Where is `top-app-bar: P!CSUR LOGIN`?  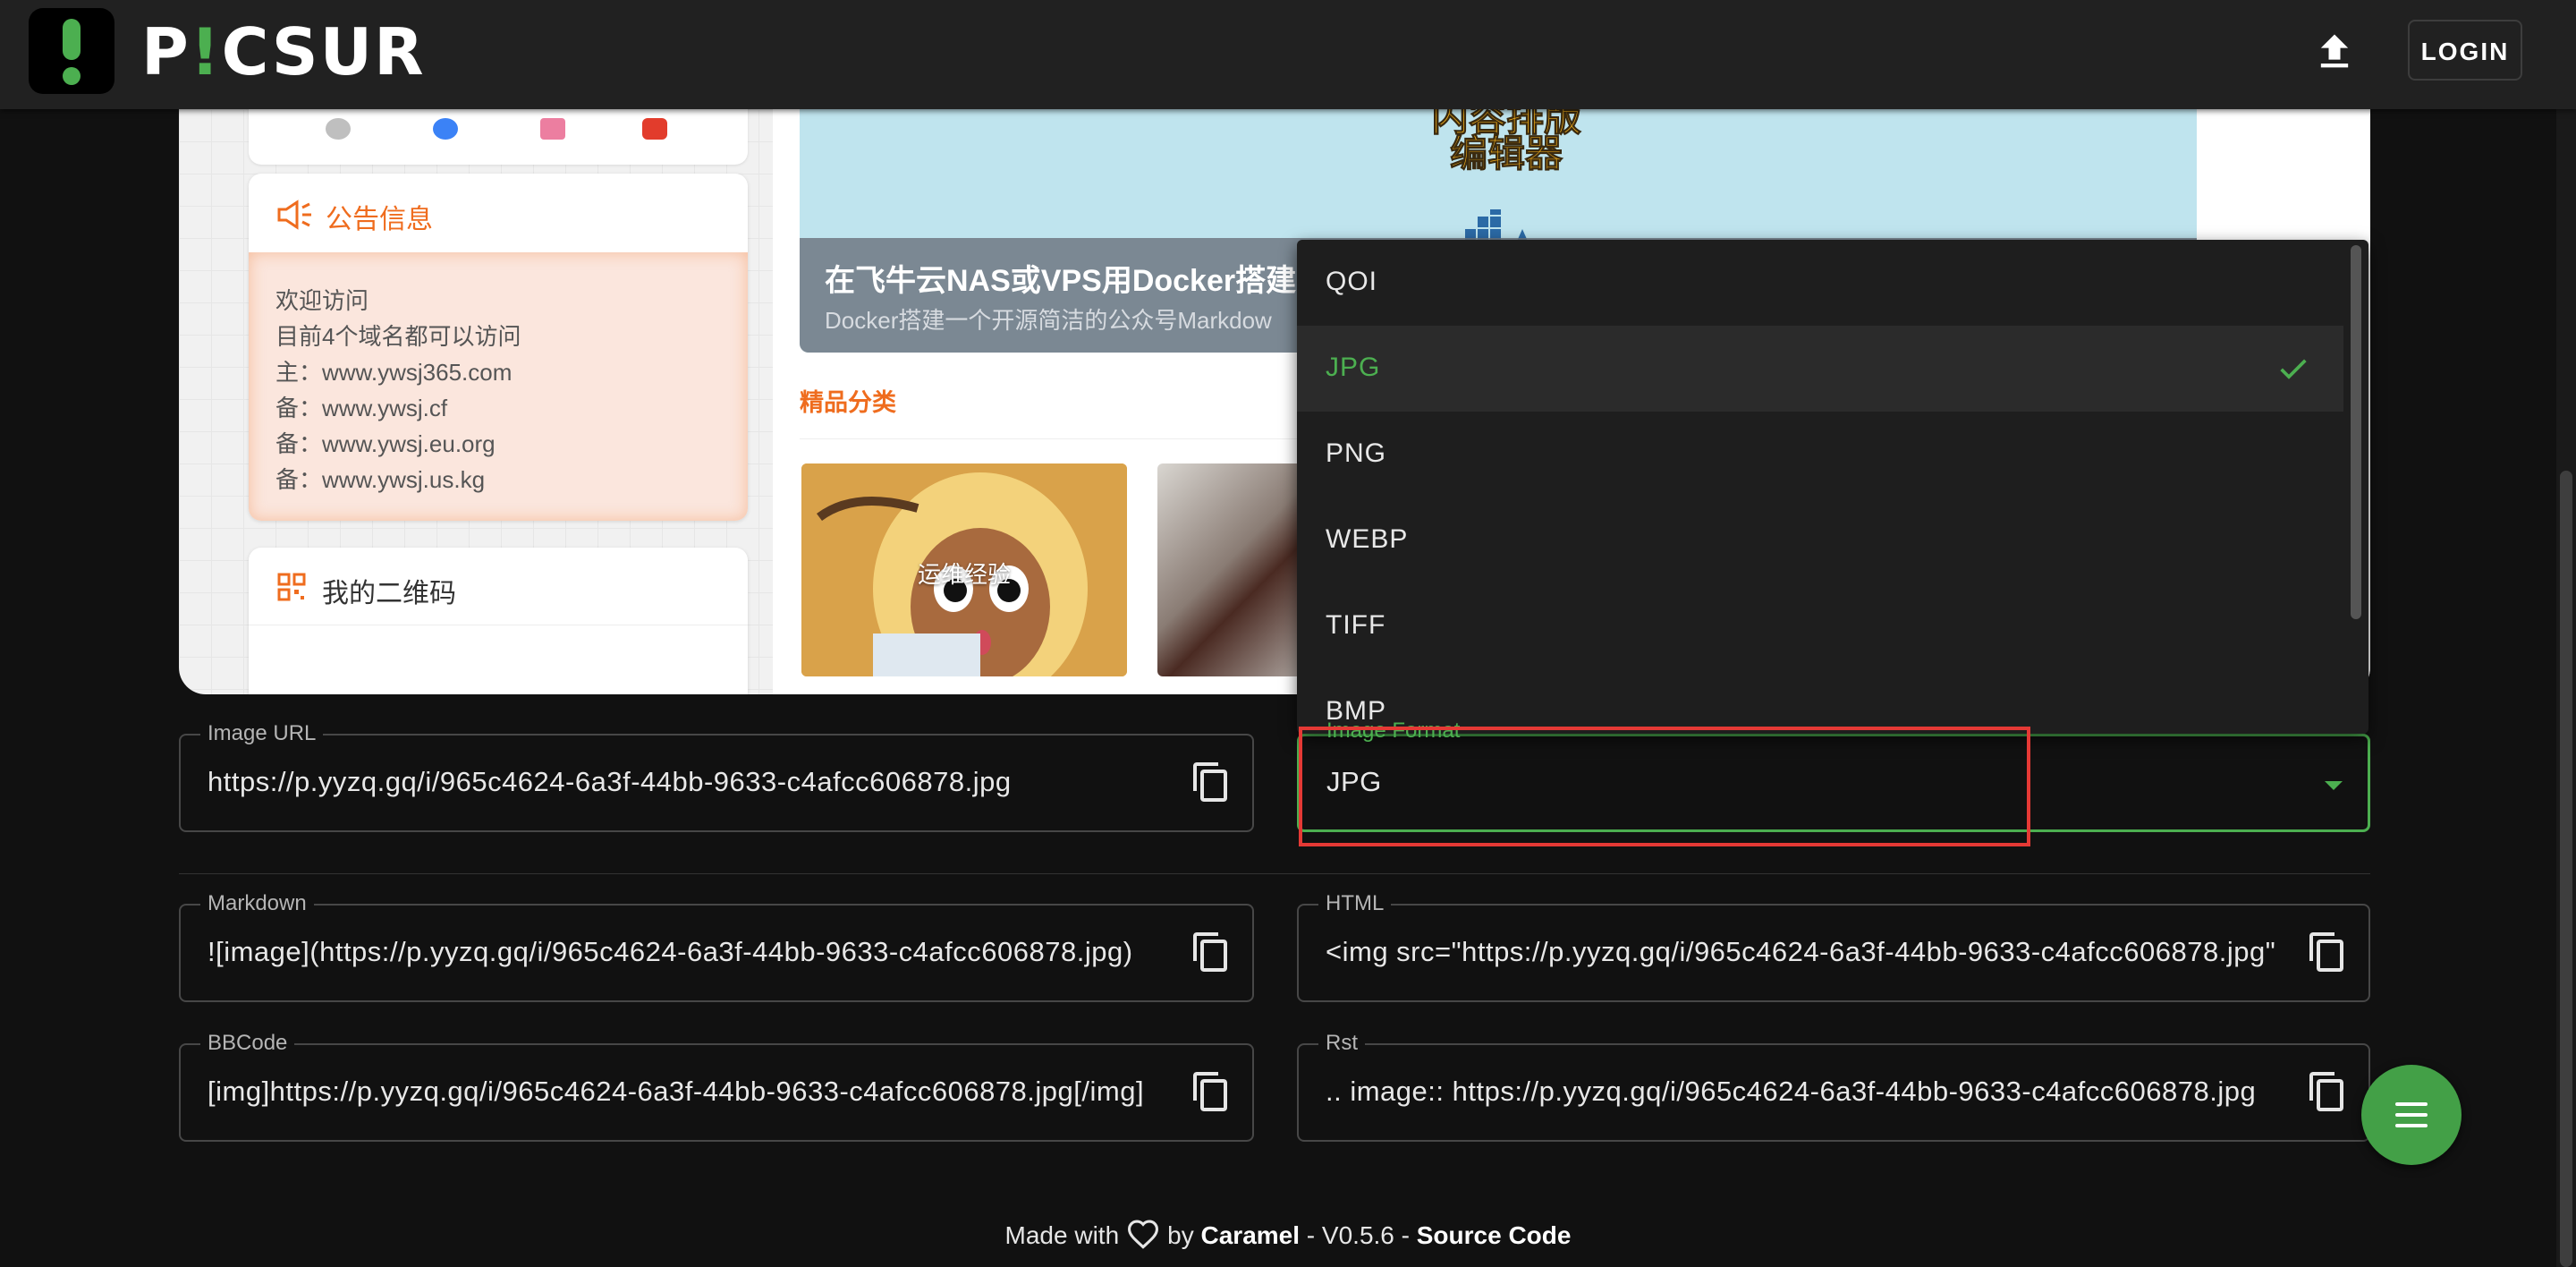 top-app-bar: P!CSUR LOGIN is located at coordinates (1288, 55).